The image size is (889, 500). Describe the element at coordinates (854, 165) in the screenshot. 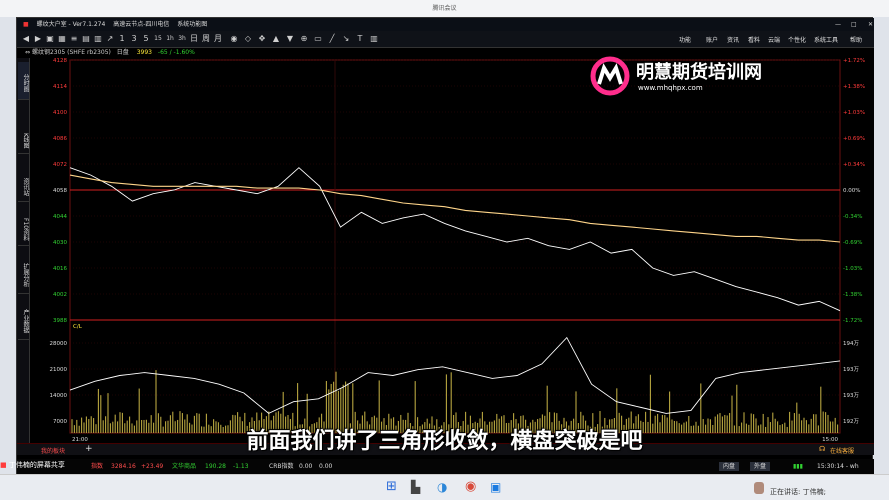

I see `percent-tick-label: +0.34%` at that location.